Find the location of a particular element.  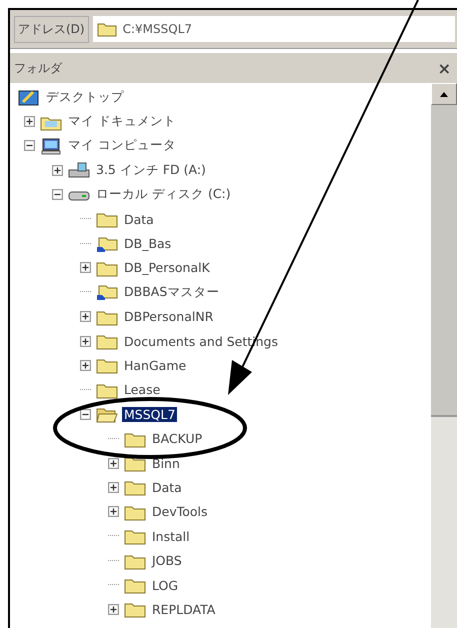

tree-item: マイ コンピュータ is located at coordinates (122, 145).